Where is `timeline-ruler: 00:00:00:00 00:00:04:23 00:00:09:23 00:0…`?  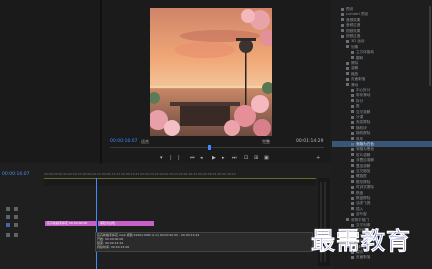 timeline-ruler: 00:00:00:00 00:00:04:23 00:00:09:23 00:0… is located at coordinates (180, 179).